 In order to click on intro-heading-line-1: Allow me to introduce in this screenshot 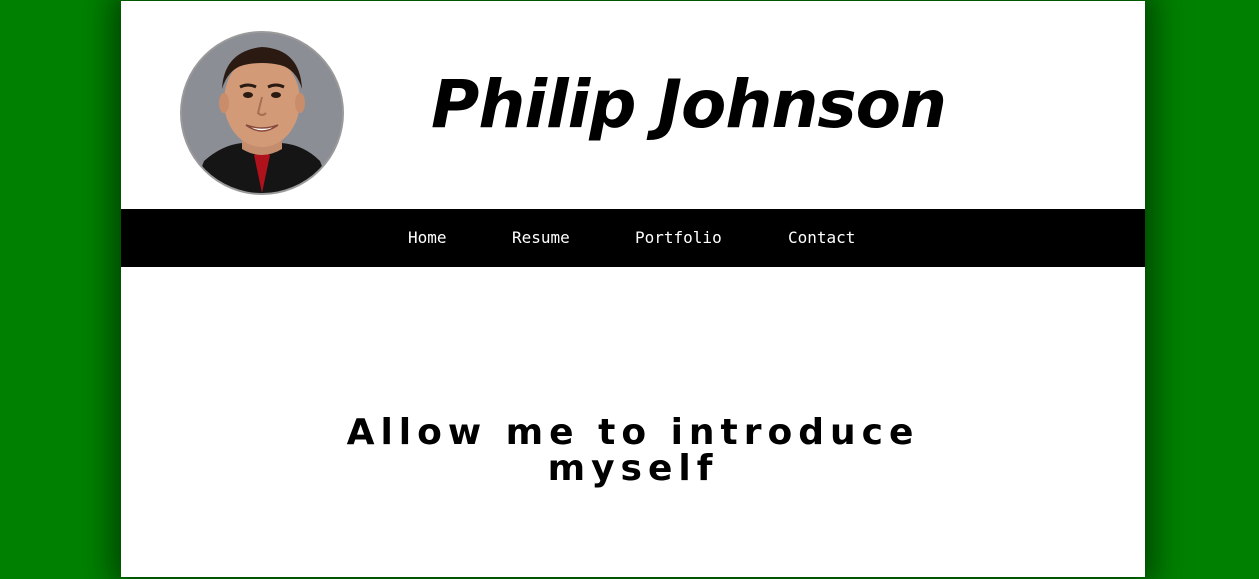, I will do `click(633, 432)`.